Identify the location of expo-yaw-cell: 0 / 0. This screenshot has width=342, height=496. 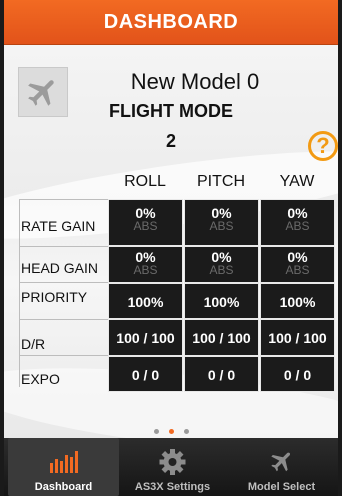
(297, 374).